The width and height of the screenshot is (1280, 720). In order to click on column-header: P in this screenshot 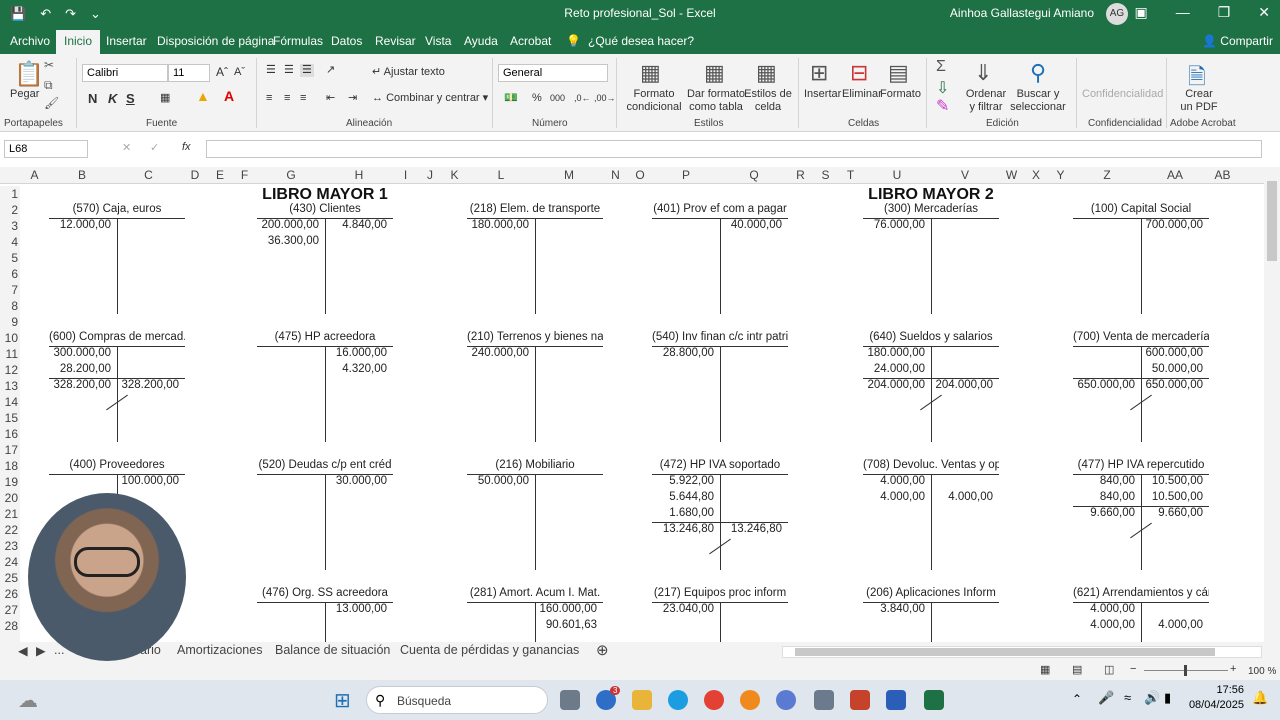, I will do `click(686, 175)`.